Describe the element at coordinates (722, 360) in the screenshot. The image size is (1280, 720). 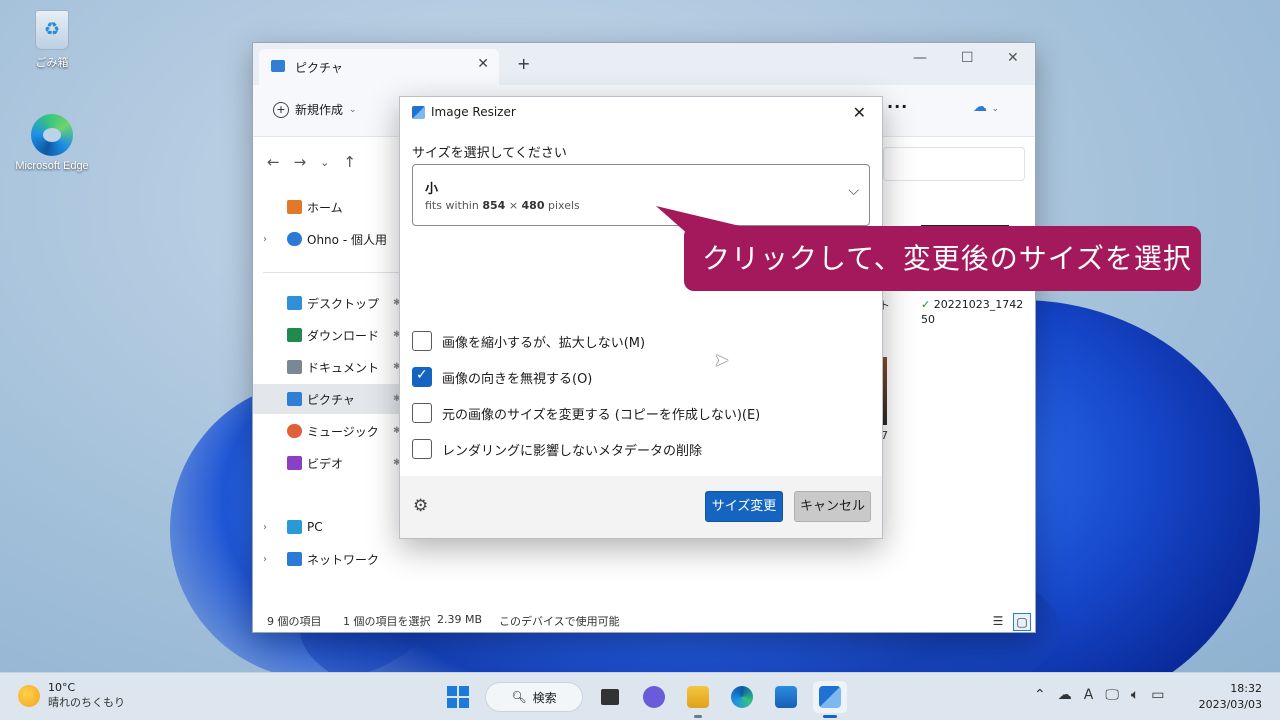
I see `mouse-cursor-icon: ➤` at that location.